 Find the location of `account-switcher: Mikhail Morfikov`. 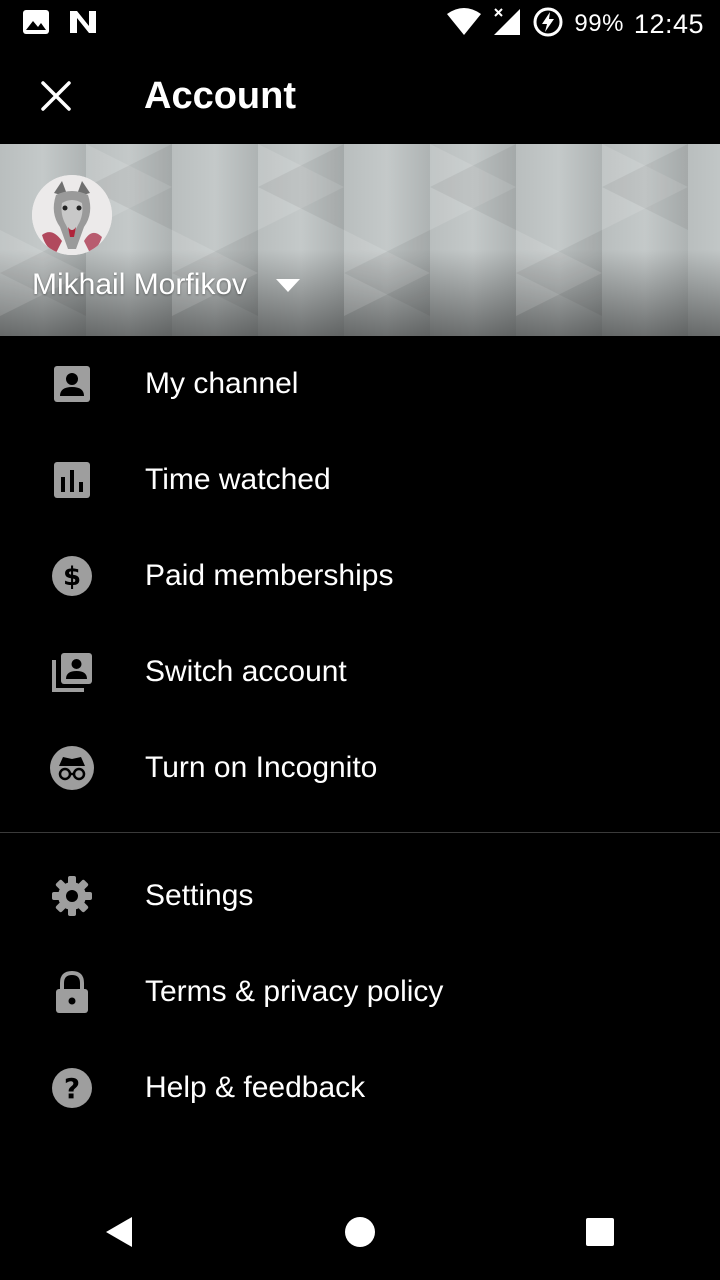

account-switcher: Mikhail Morfikov is located at coordinates (166, 285).